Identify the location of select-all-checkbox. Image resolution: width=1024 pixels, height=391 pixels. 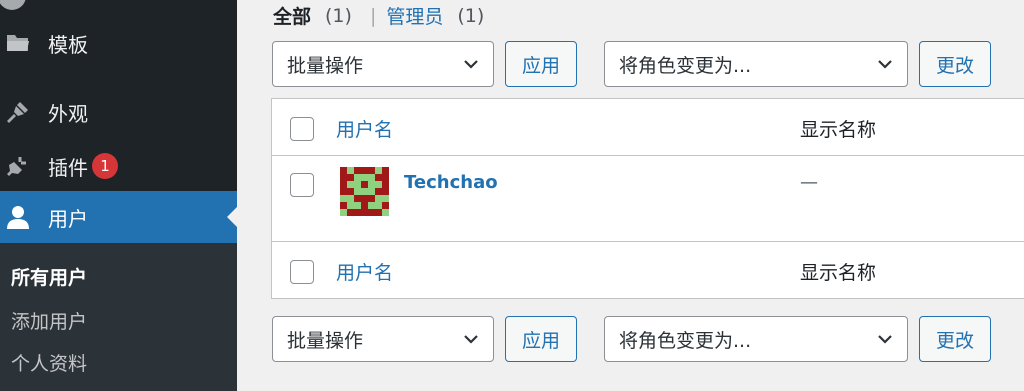
(302, 129).